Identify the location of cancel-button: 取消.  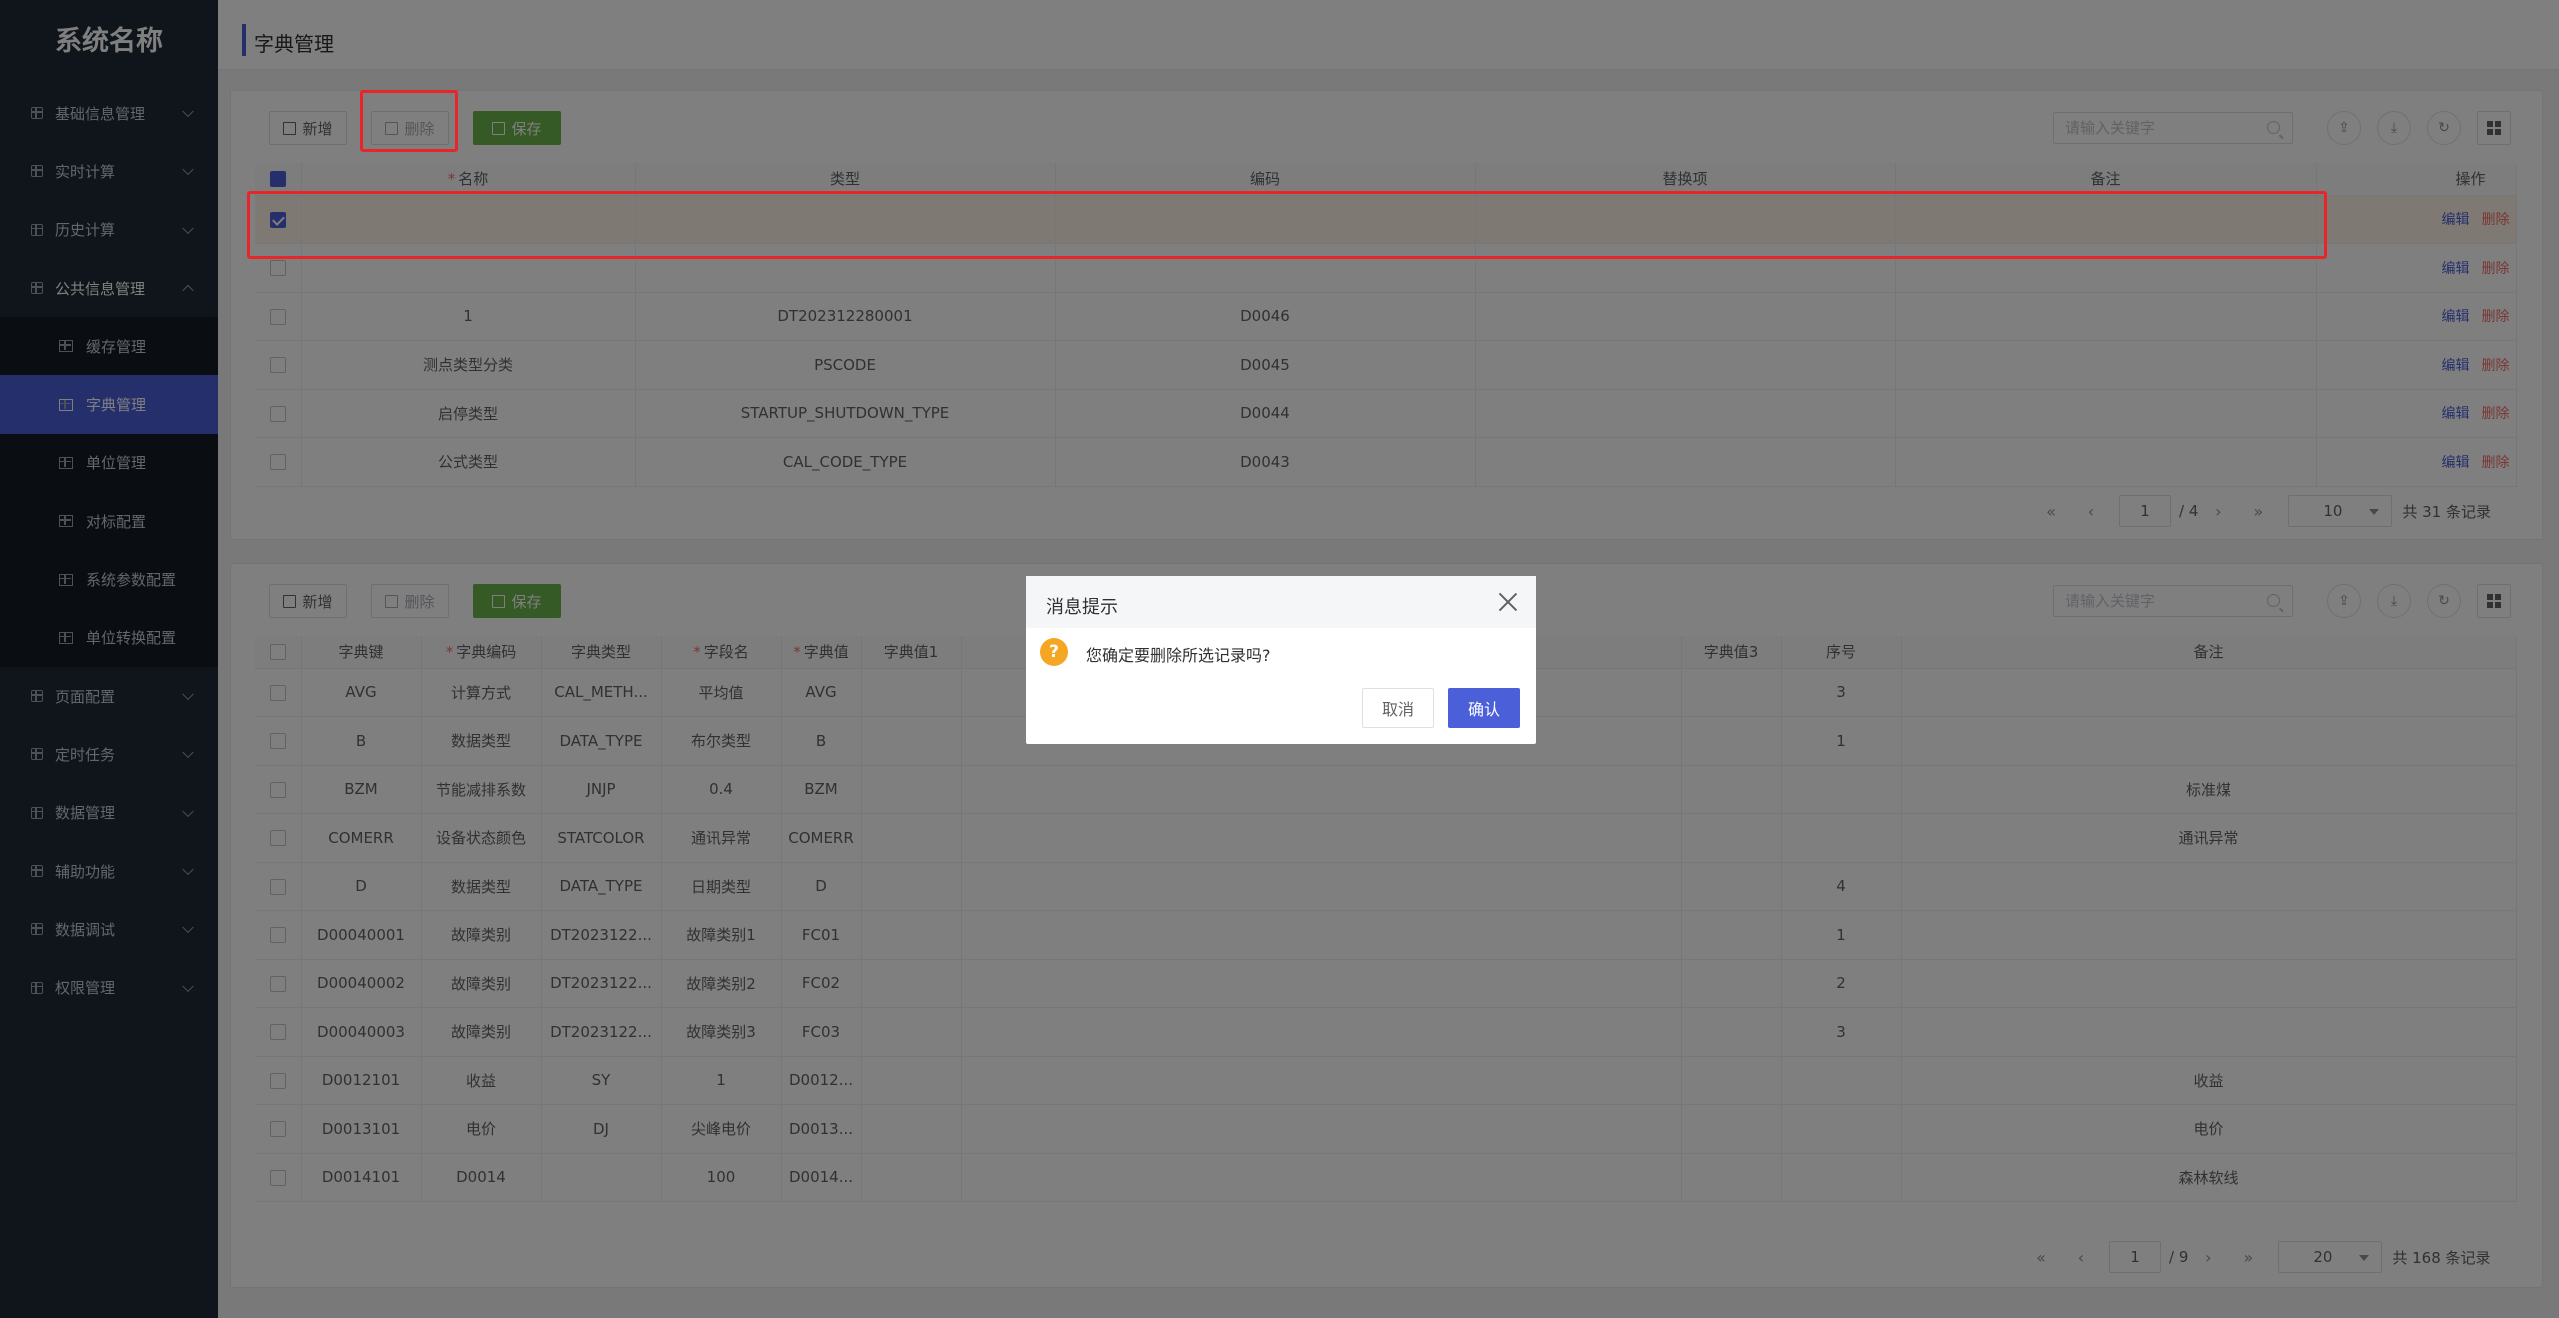
(1398, 708).